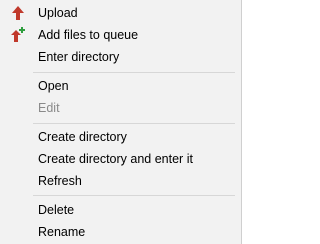 This screenshot has width=320, height=244. I want to click on menu-item-enter-directory: Enter directory, so click(120, 57).